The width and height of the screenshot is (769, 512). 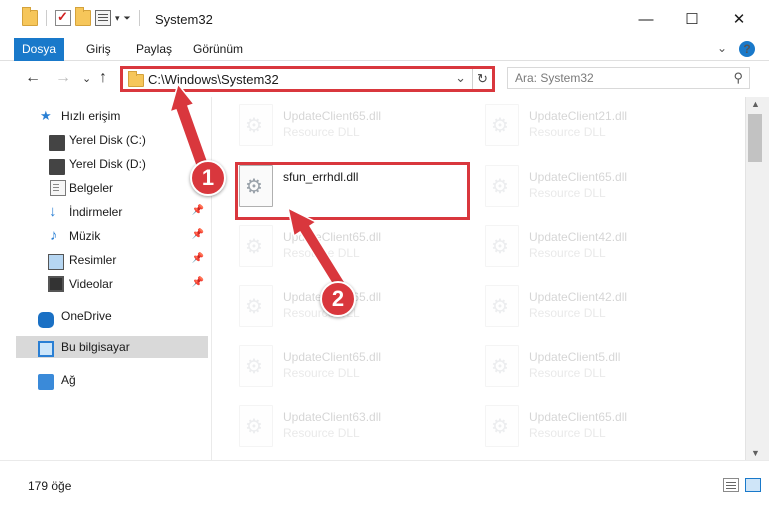 I want to click on tab-file: Dosya, so click(x=39, y=49).